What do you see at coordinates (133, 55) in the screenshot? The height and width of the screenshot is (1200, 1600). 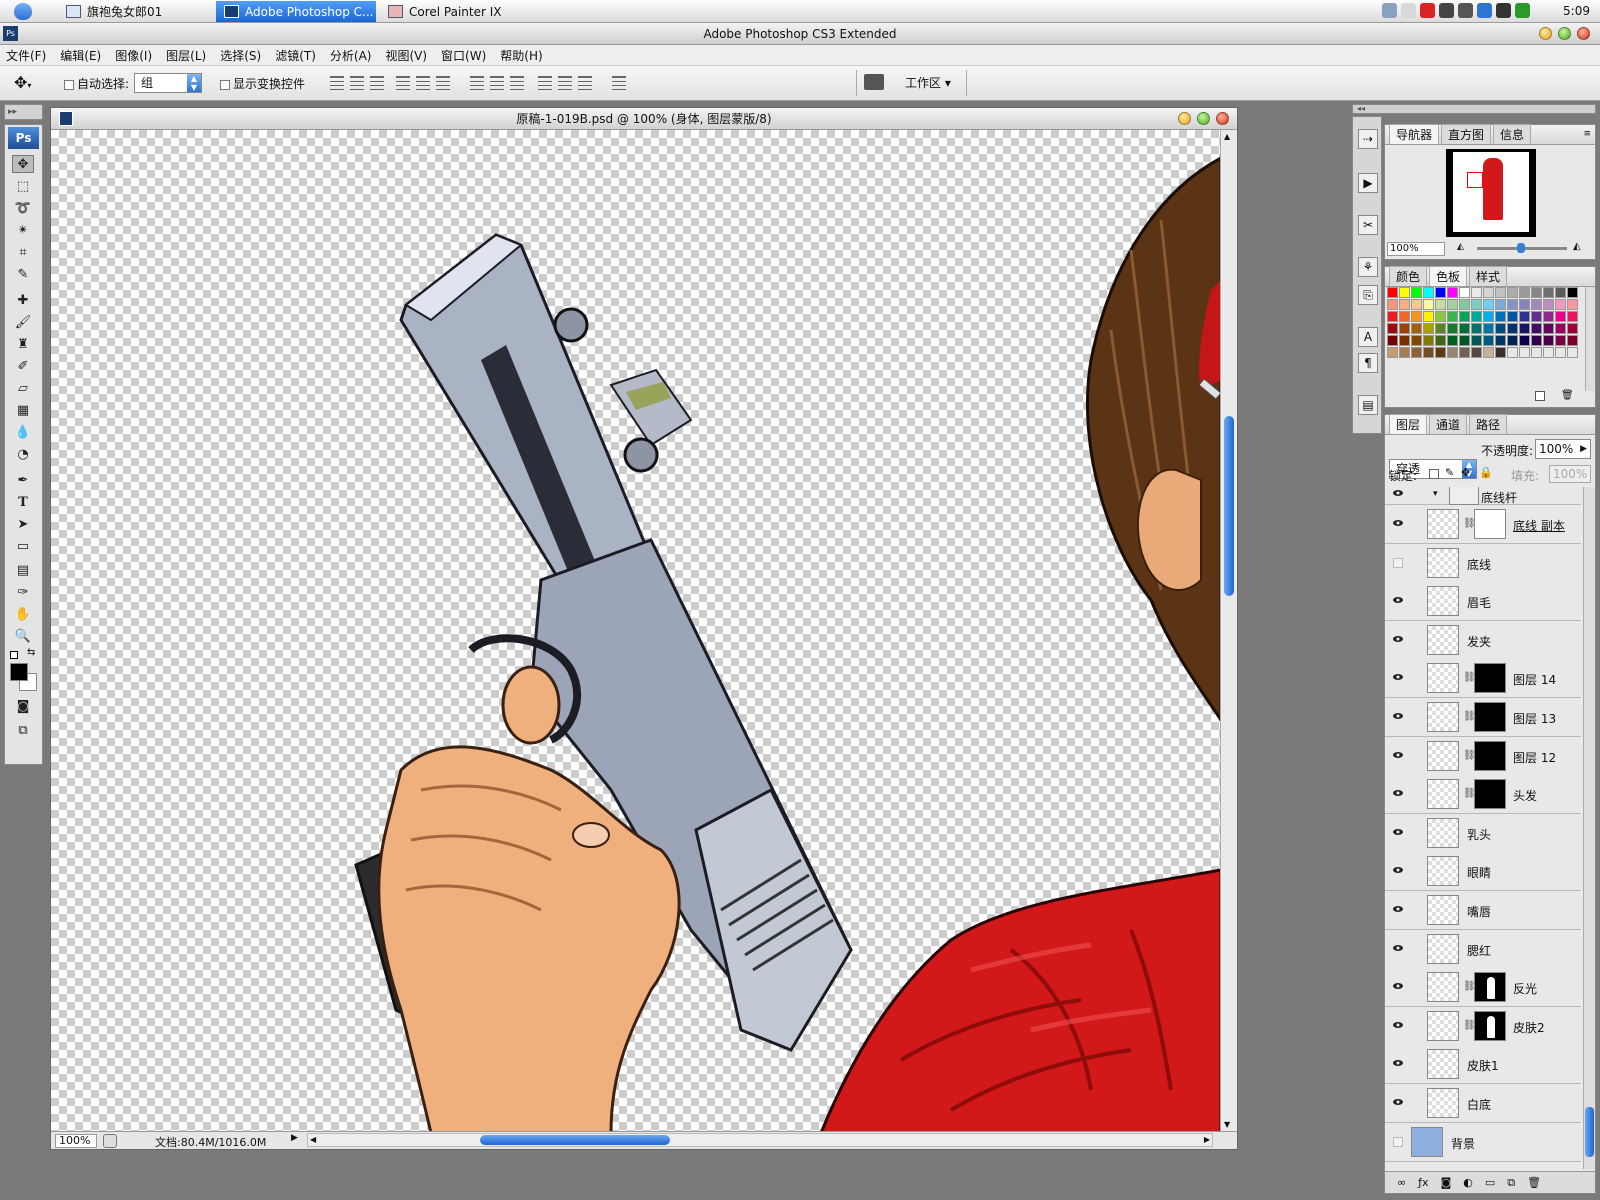 I see `menu-image: 图像(I)` at bounding box center [133, 55].